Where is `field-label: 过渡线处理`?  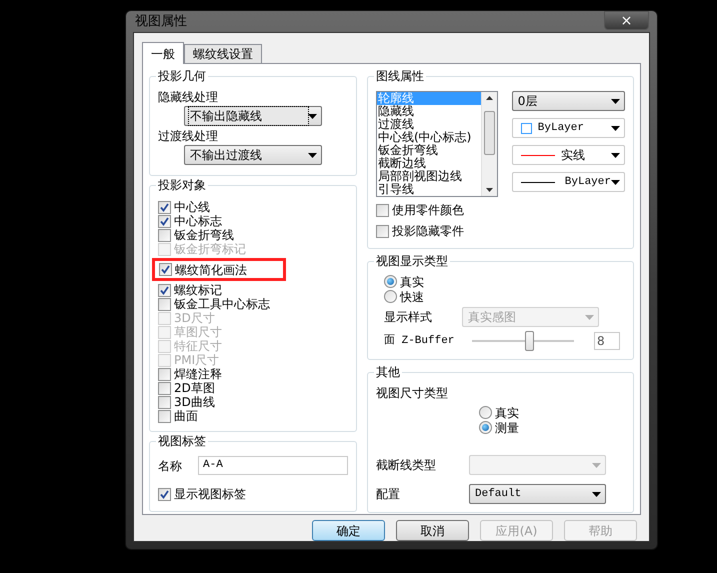 field-label: 过渡线处理 is located at coordinates (188, 136).